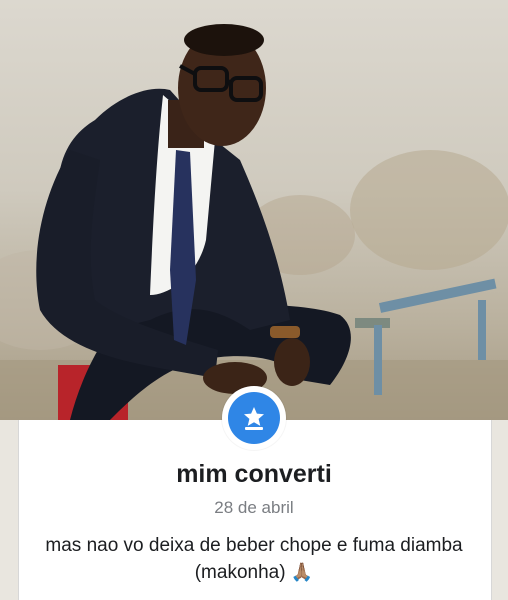 This screenshot has width=508, height=600. What do you see at coordinates (224, 40) in the screenshot?
I see `hair` at bounding box center [224, 40].